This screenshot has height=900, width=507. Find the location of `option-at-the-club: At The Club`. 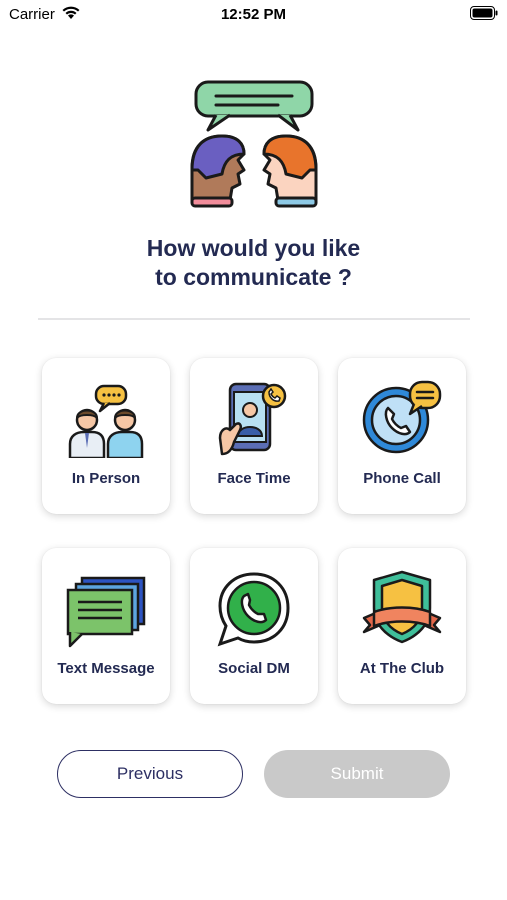

option-at-the-club: At The Club is located at coordinates (402, 626).